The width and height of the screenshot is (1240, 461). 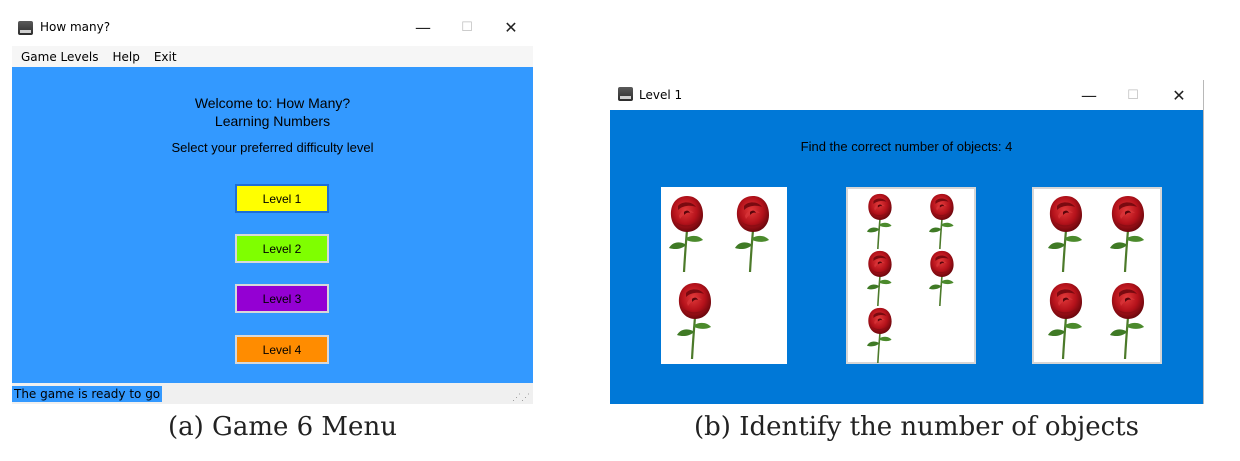 I want to click on instruction-text: Find the correct number of objects: 4, so click(x=906, y=146).